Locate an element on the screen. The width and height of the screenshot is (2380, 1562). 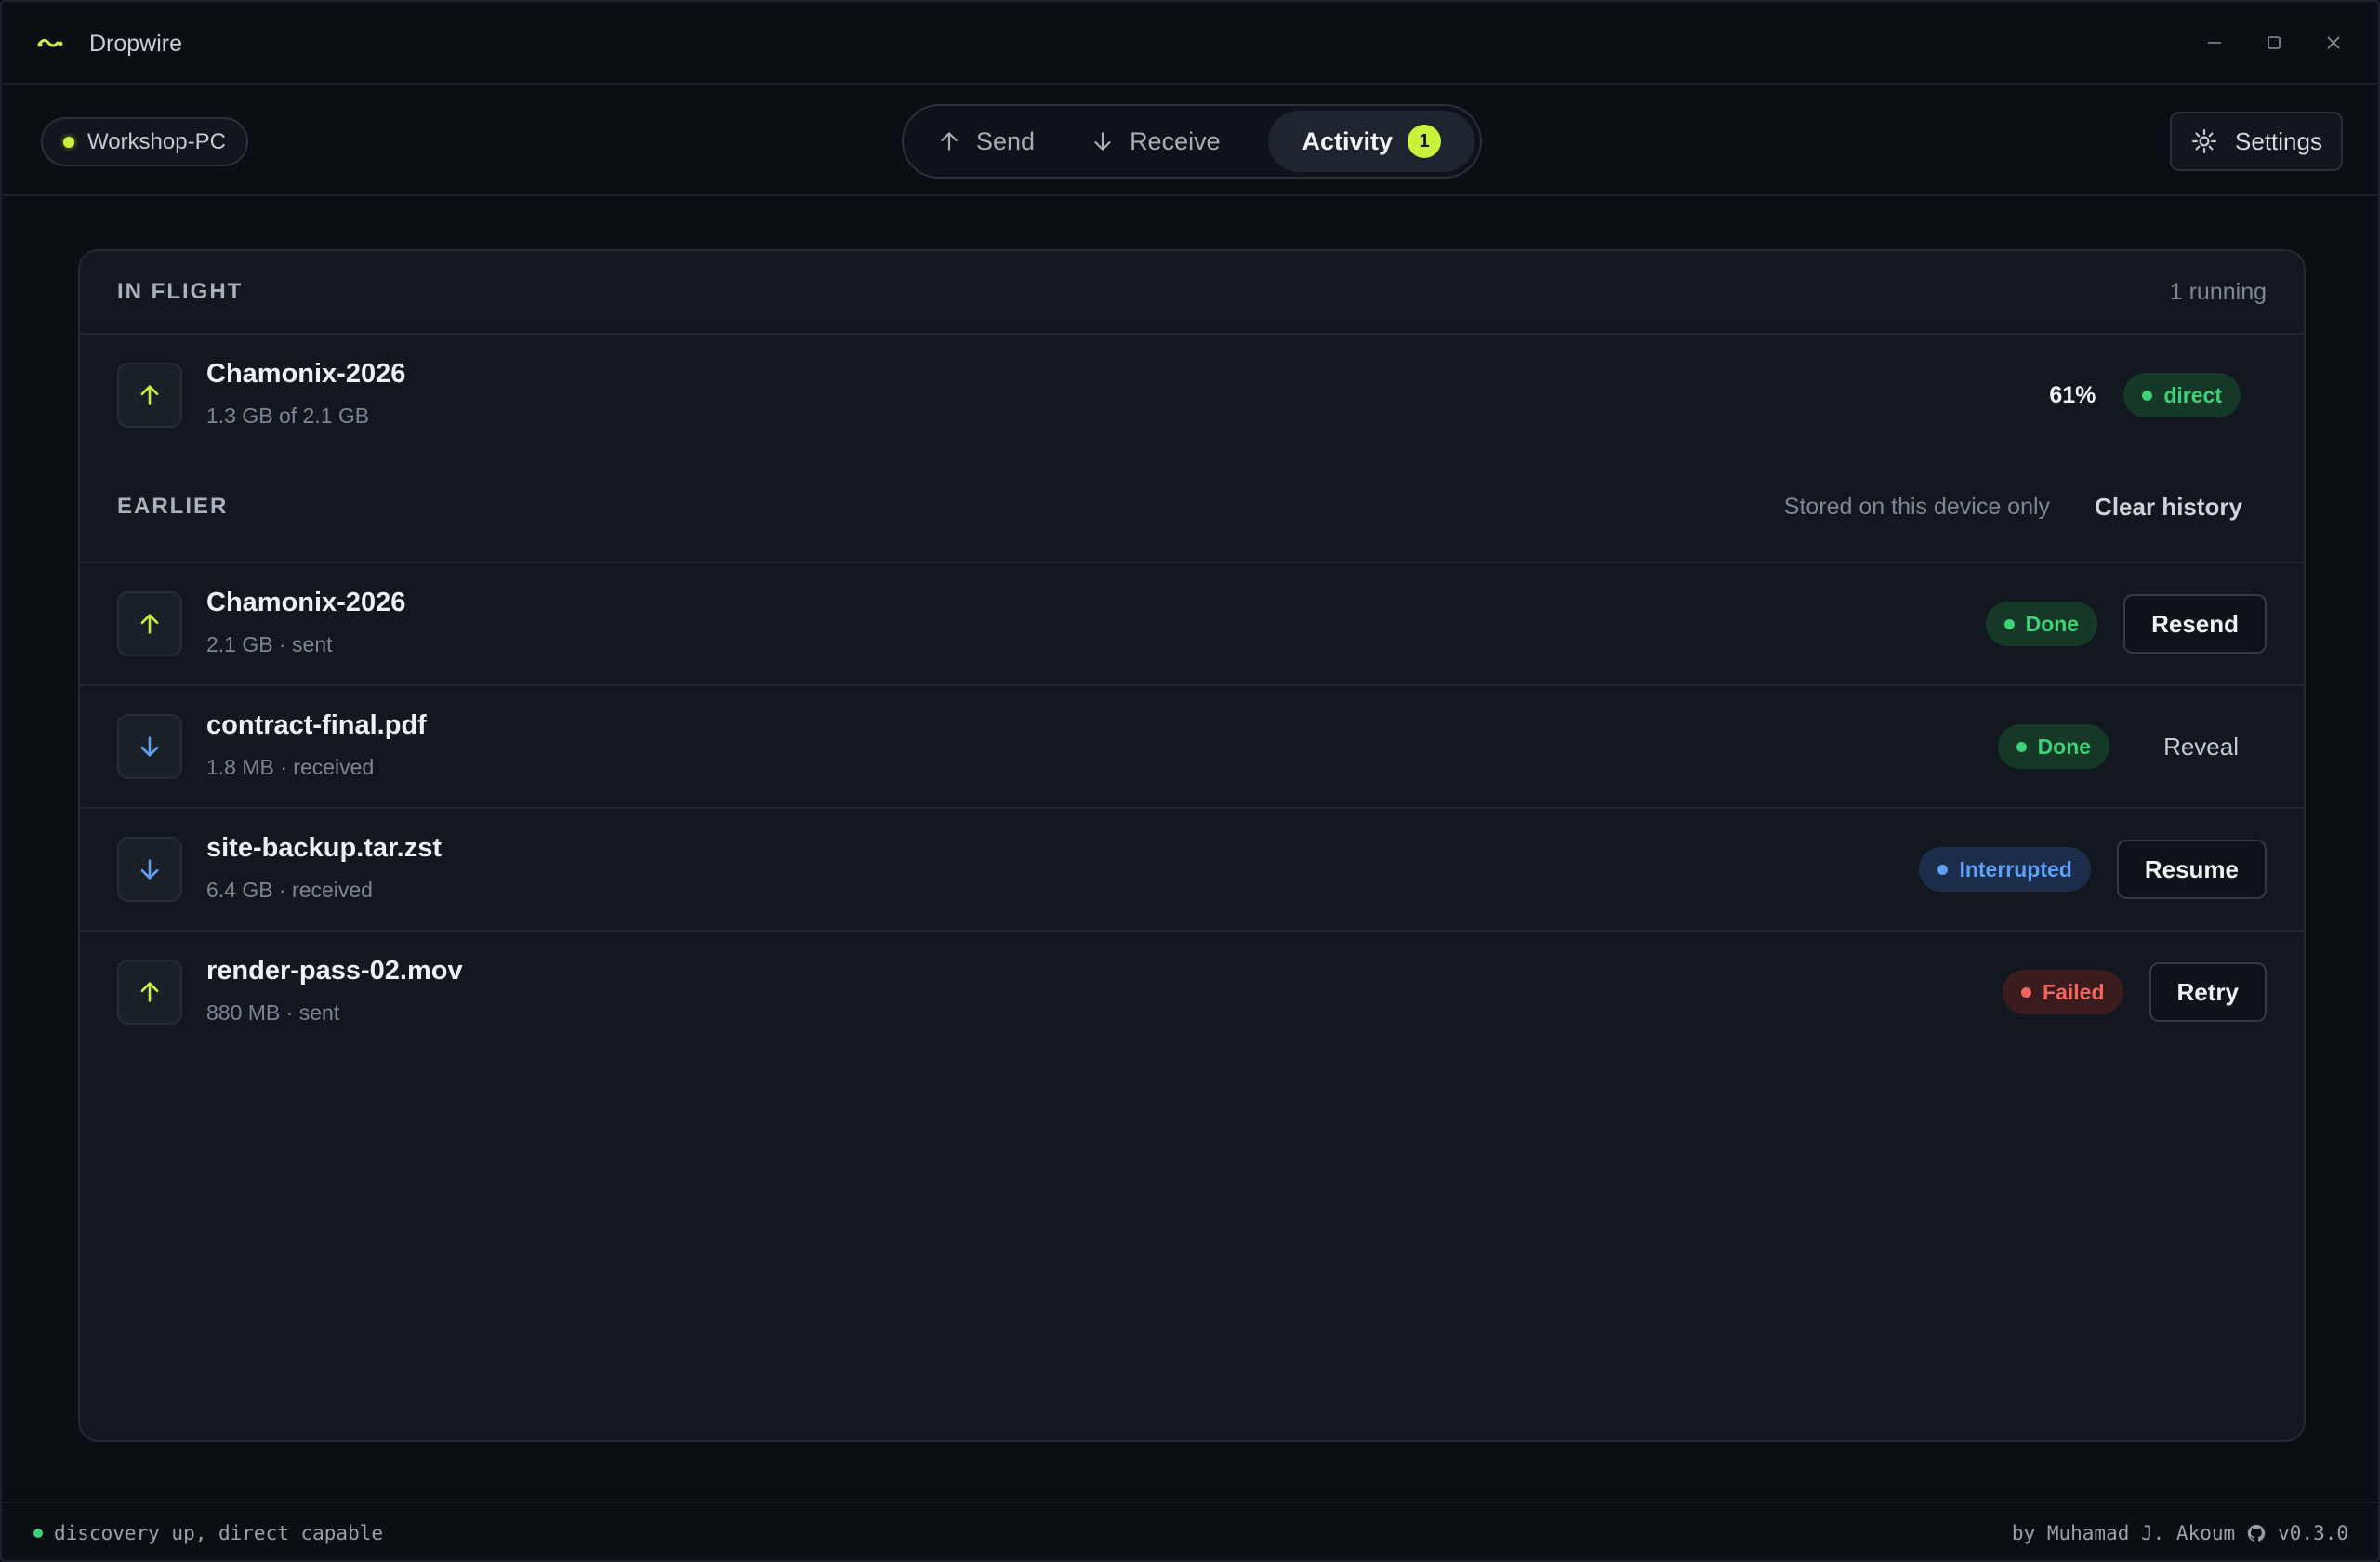
transfer-meta: 1.8 MB · received is located at coordinates (290, 767).